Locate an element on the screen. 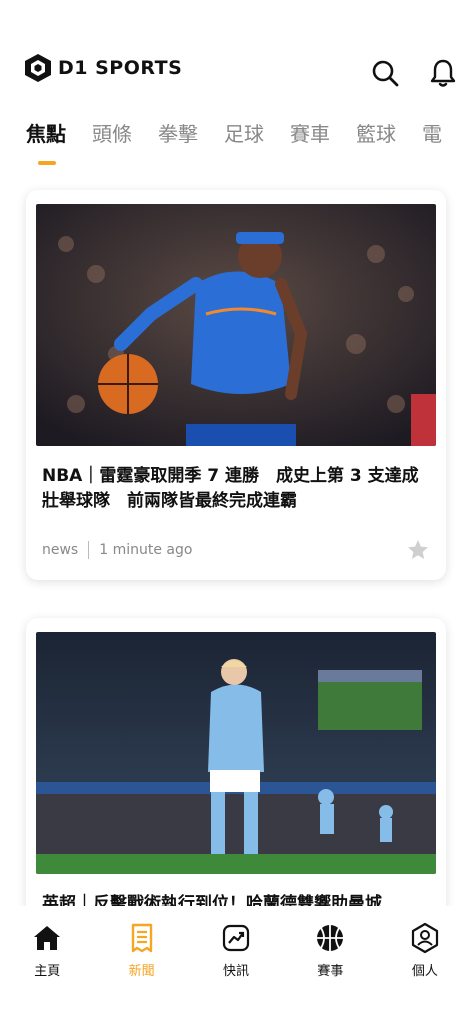  tab-football: 足球 is located at coordinates (244, 141).